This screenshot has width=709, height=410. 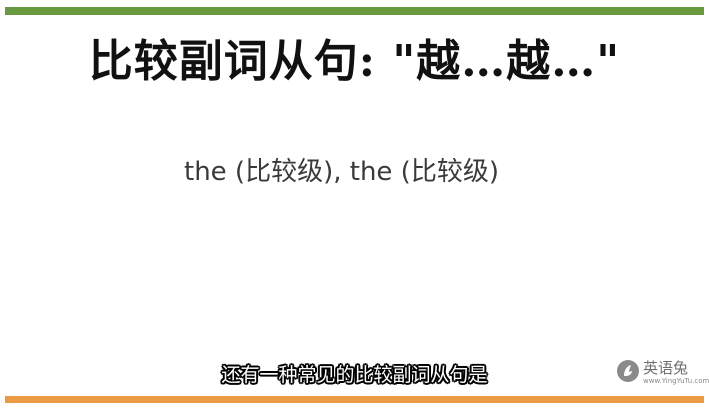 What do you see at coordinates (628, 371) in the screenshot?
I see `rabbit-logo-icon` at bounding box center [628, 371].